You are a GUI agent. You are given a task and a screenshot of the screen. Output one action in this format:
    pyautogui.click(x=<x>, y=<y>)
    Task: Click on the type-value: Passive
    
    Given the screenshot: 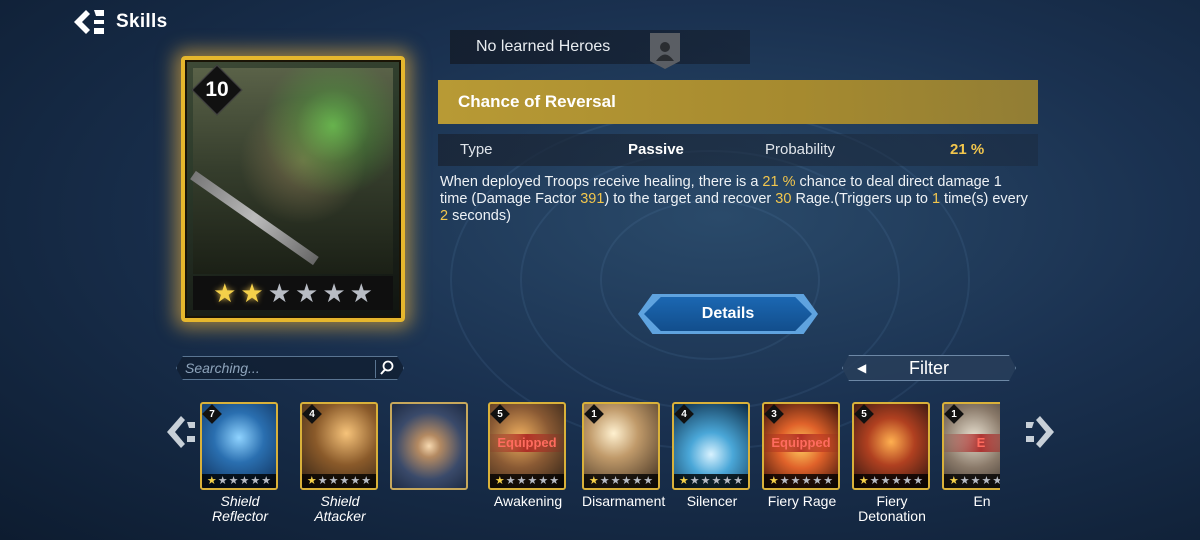 What is the action you would take?
    pyautogui.click(x=656, y=149)
    